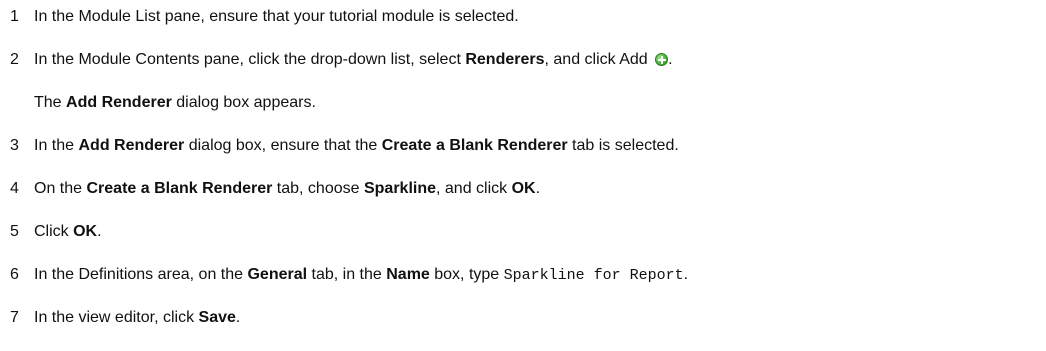 The width and height of the screenshot is (1046, 351). Describe the element at coordinates (14, 145) in the screenshot. I see `step-number: 3` at that location.